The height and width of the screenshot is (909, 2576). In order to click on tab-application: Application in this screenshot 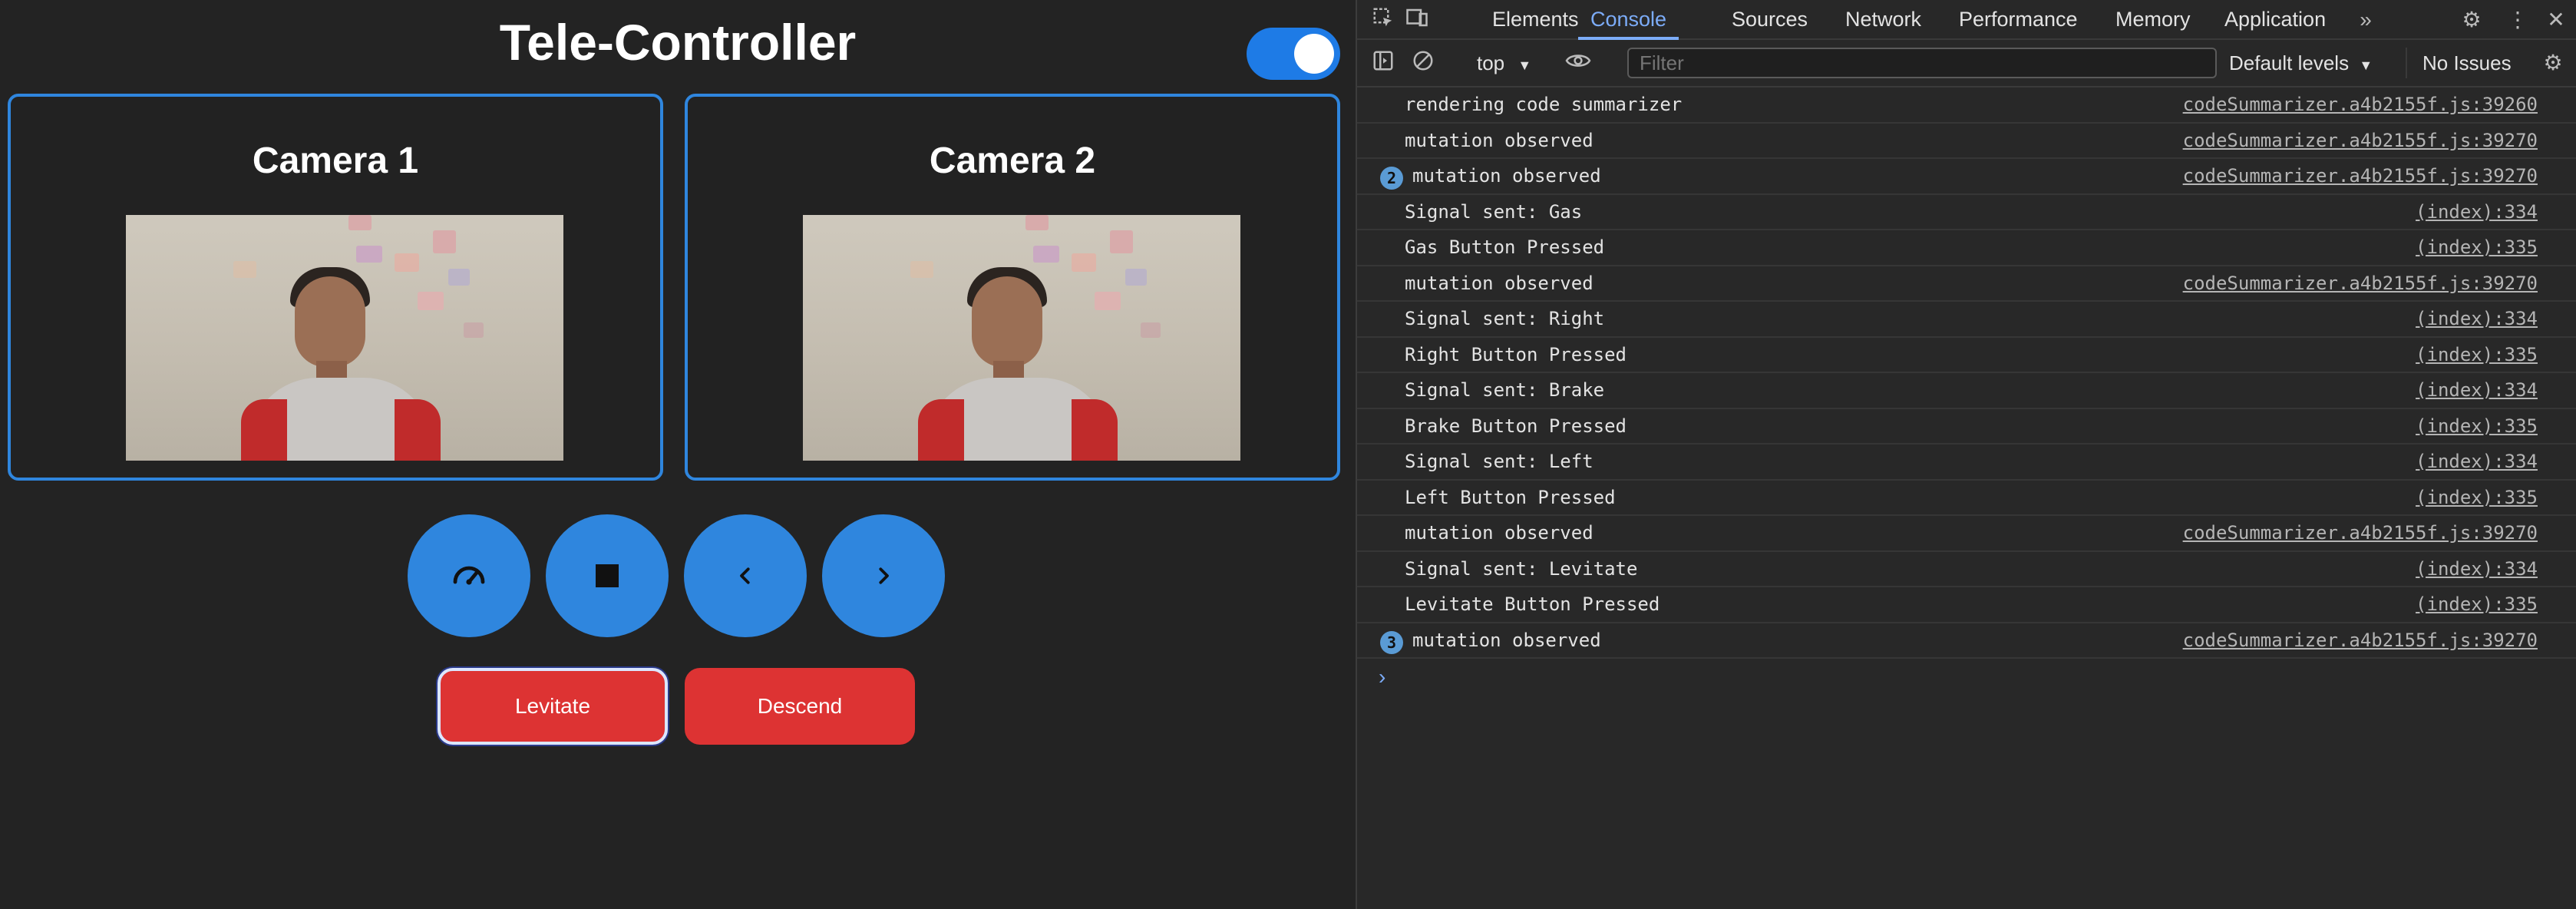, I will do `click(2275, 20)`.